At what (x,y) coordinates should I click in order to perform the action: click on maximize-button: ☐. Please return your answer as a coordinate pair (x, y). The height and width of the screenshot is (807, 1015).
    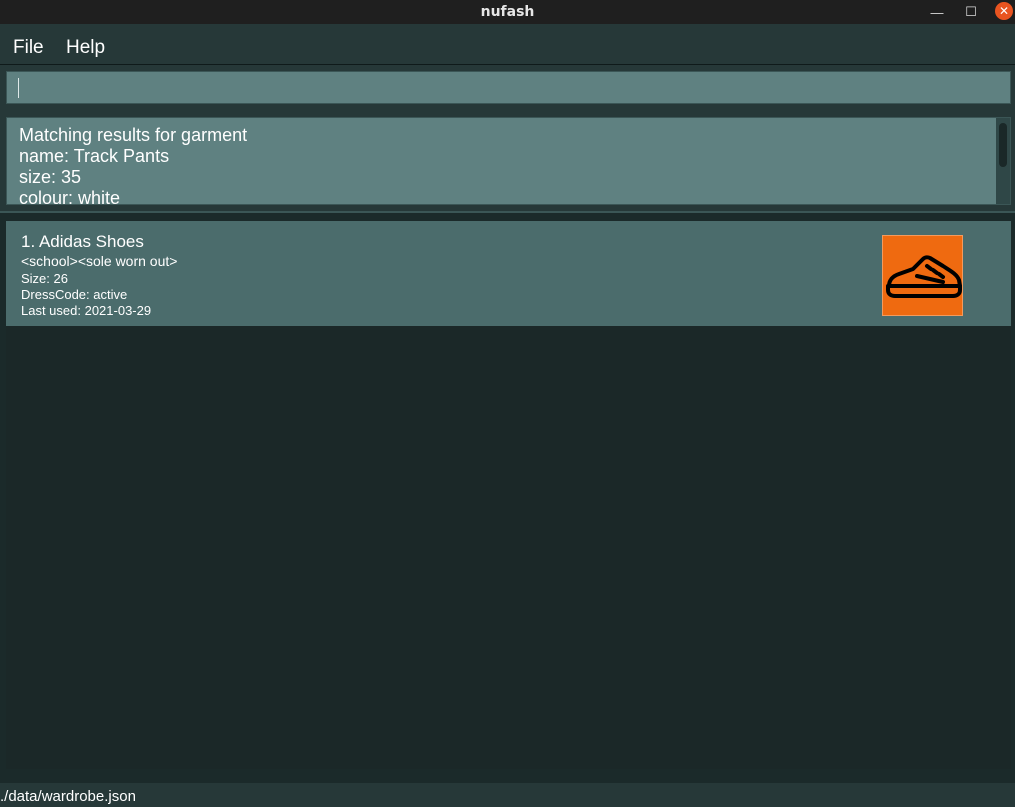
    Looking at the image, I should click on (971, 12).